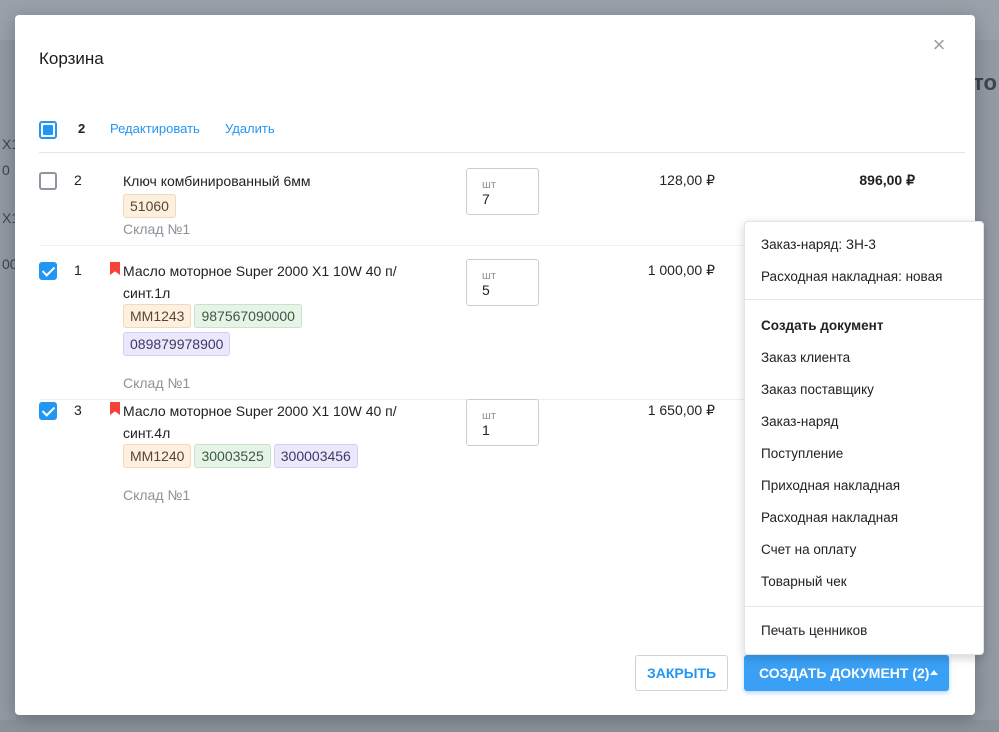  I want to click on menu-item-recent: Расходная накладная: новая, so click(851, 276).